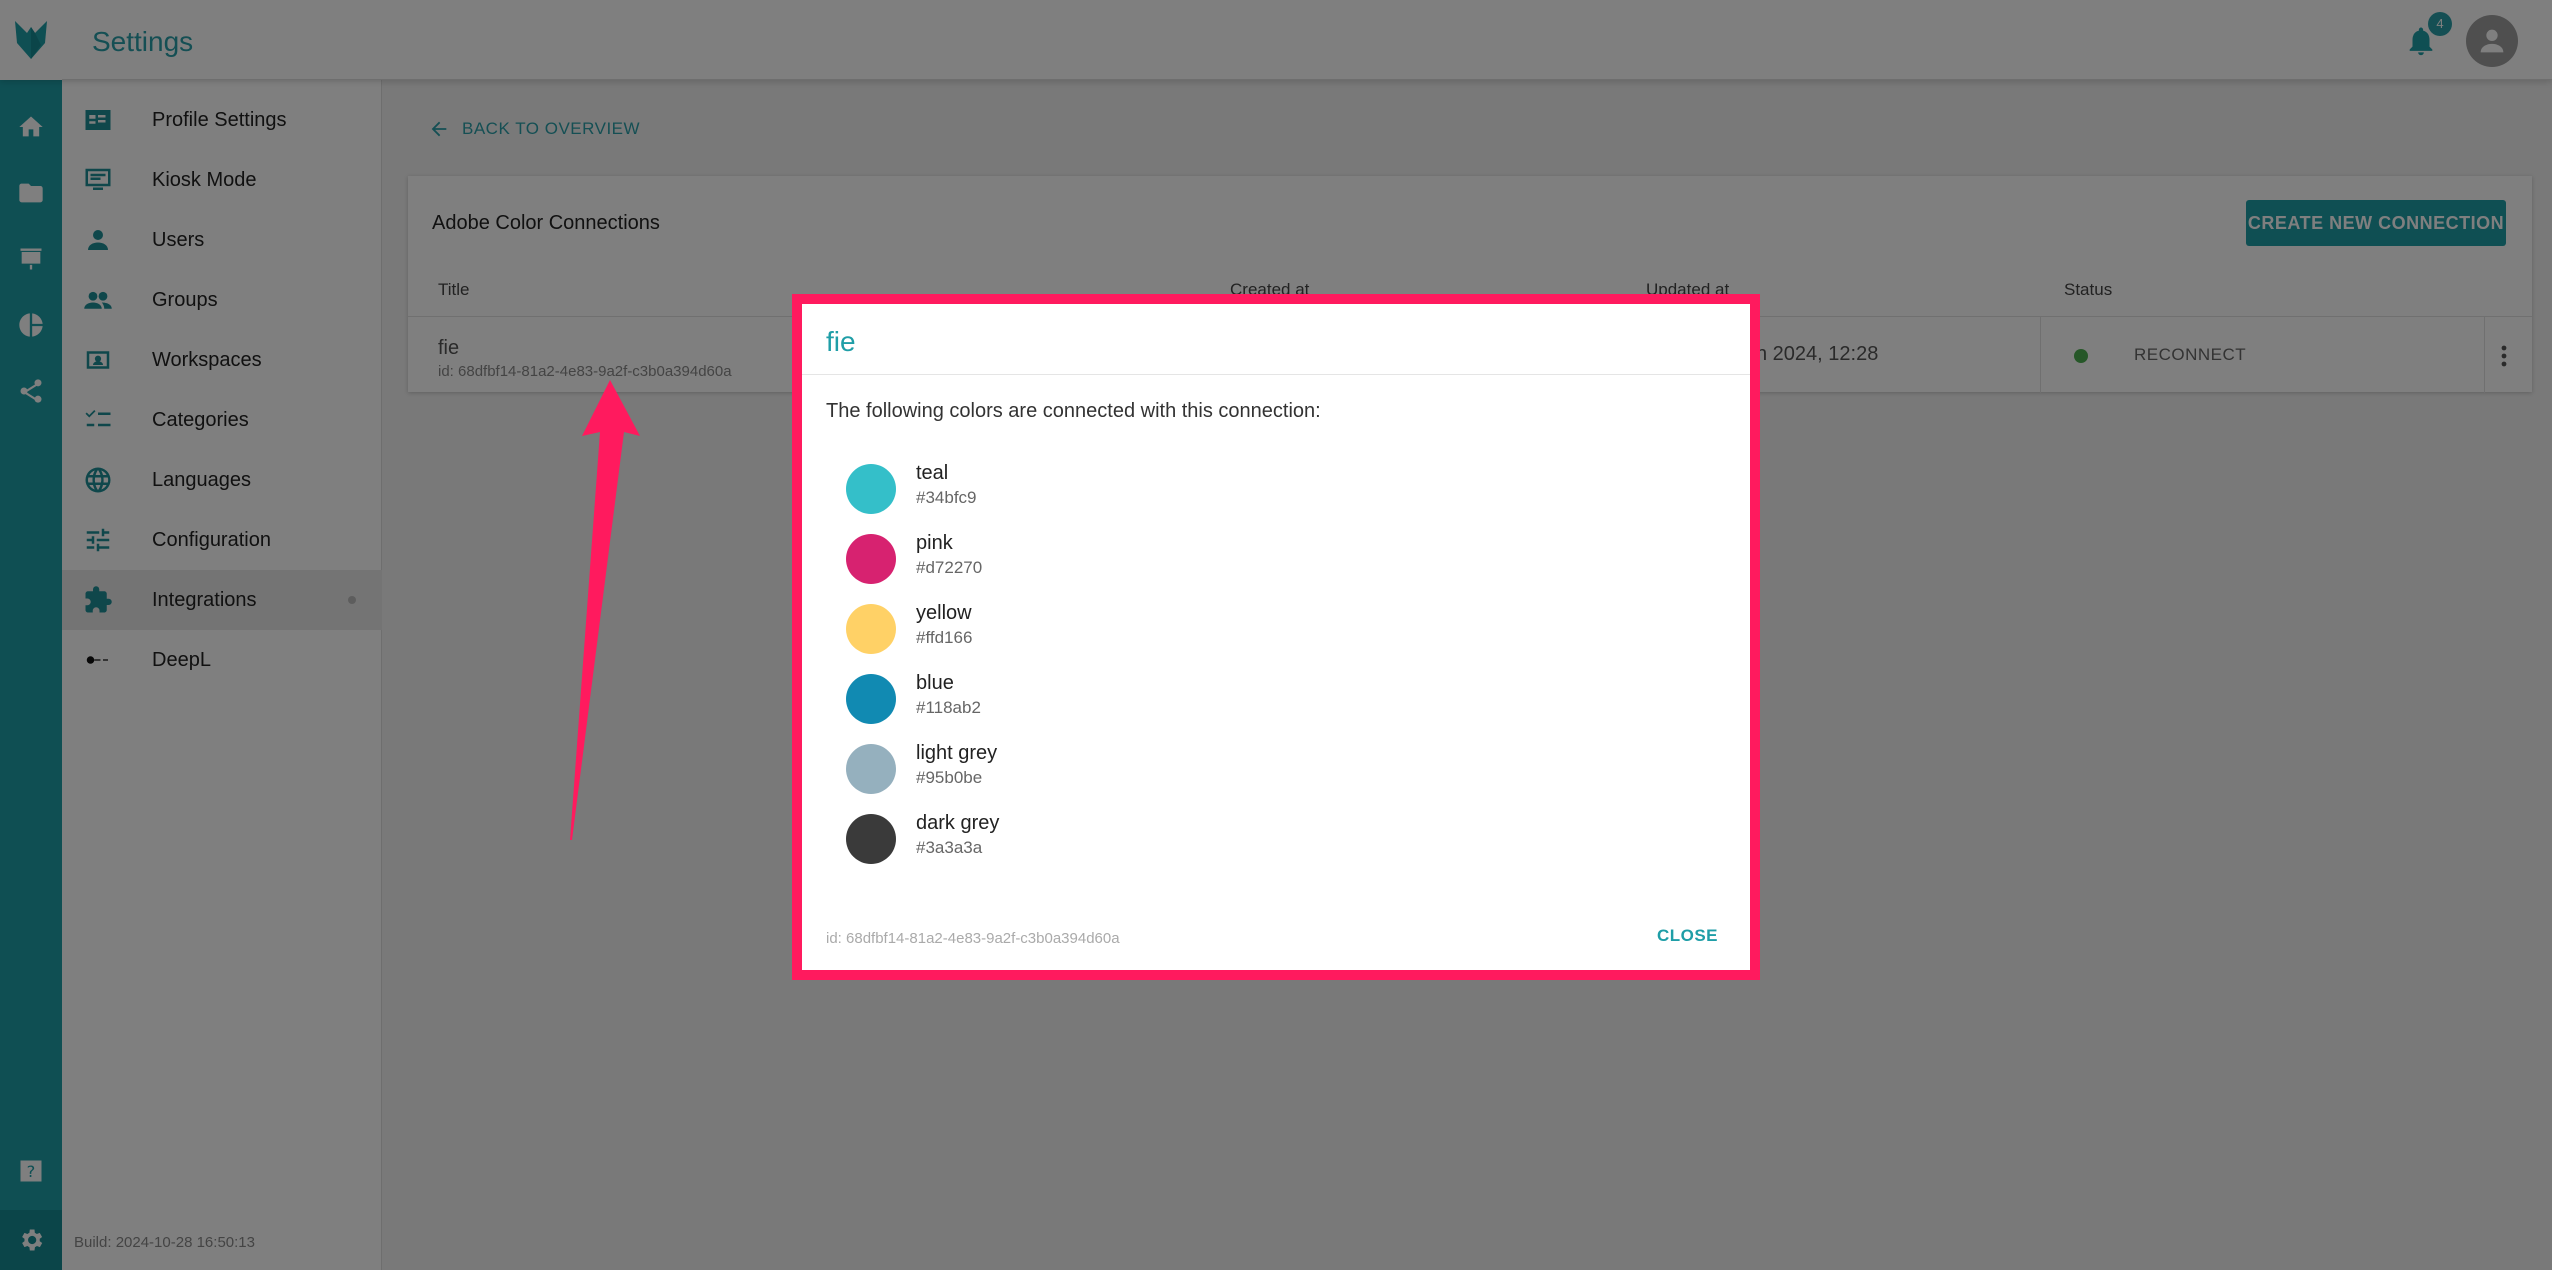  What do you see at coordinates (949, 847) in the screenshot?
I see `color-hex: #3a3a3a` at bounding box center [949, 847].